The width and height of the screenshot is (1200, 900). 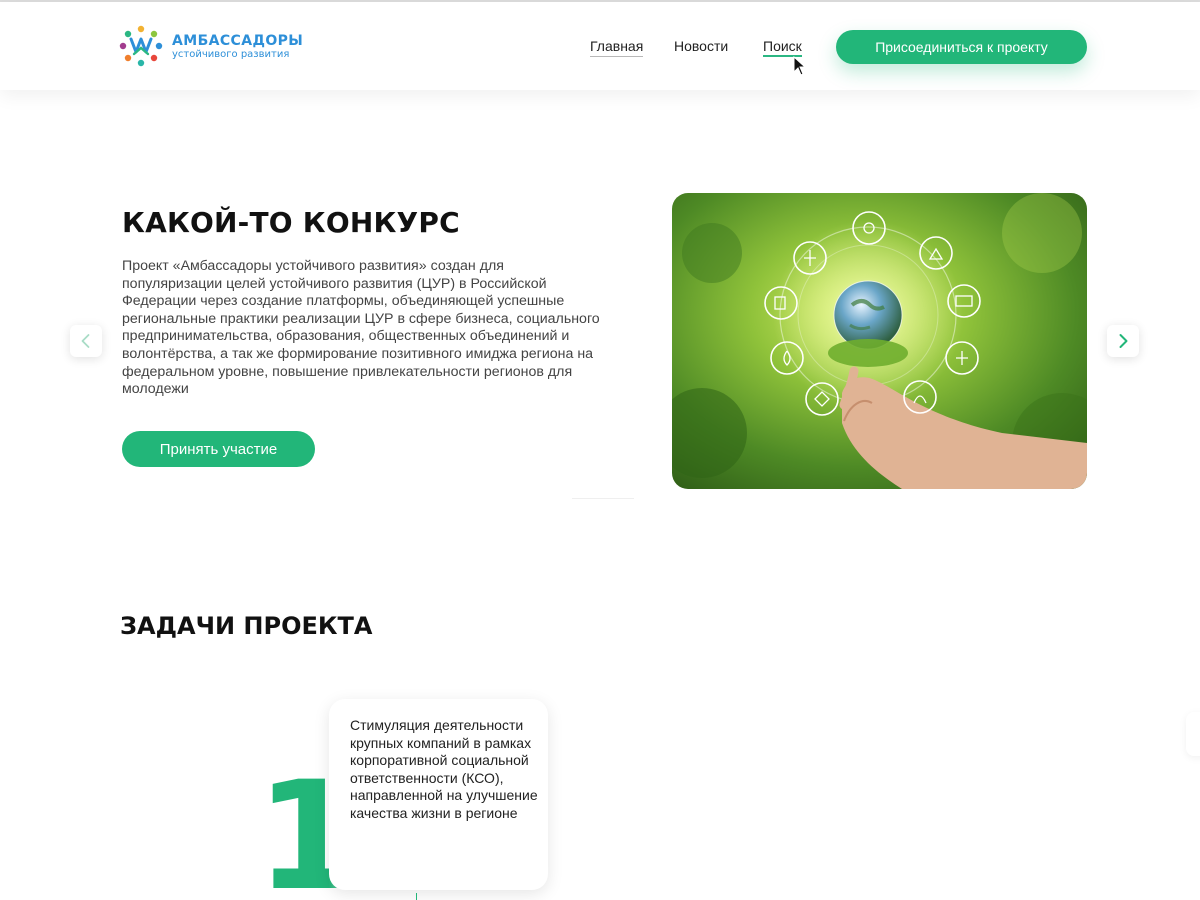 I want to click on chevron-right-icon, so click(x=1123, y=341).